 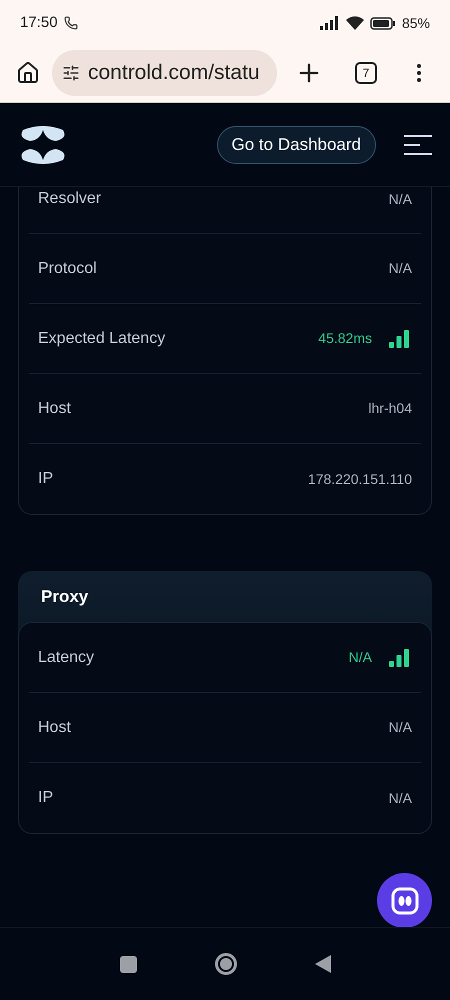 I want to click on latency-value: N/A, so click(x=360, y=657).